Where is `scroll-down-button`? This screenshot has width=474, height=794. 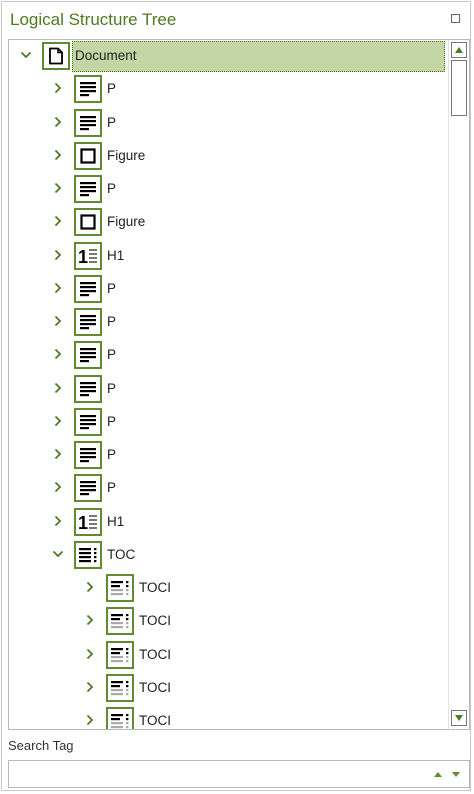 scroll-down-button is located at coordinates (459, 718).